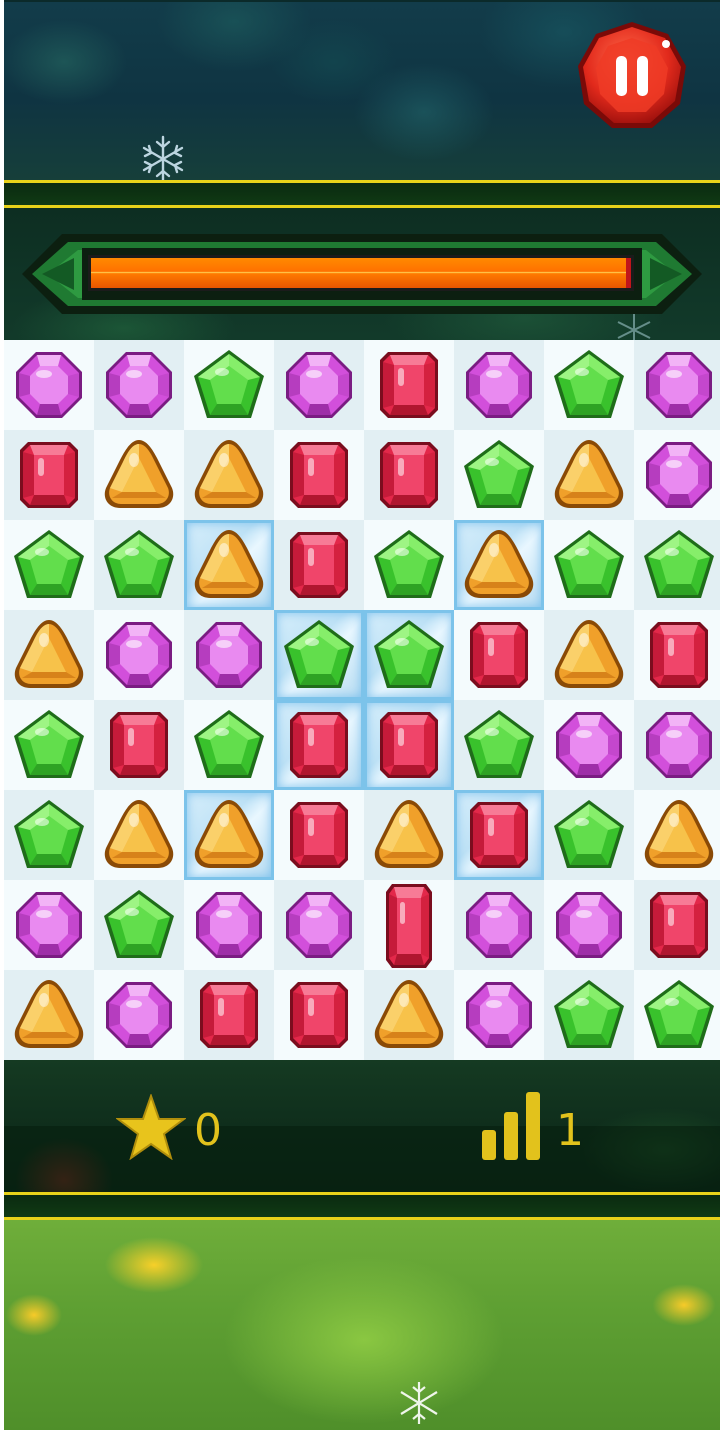 The height and width of the screenshot is (1441, 720). What do you see at coordinates (208, 1130) in the screenshot?
I see `score-value: 0` at bounding box center [208, 1130].